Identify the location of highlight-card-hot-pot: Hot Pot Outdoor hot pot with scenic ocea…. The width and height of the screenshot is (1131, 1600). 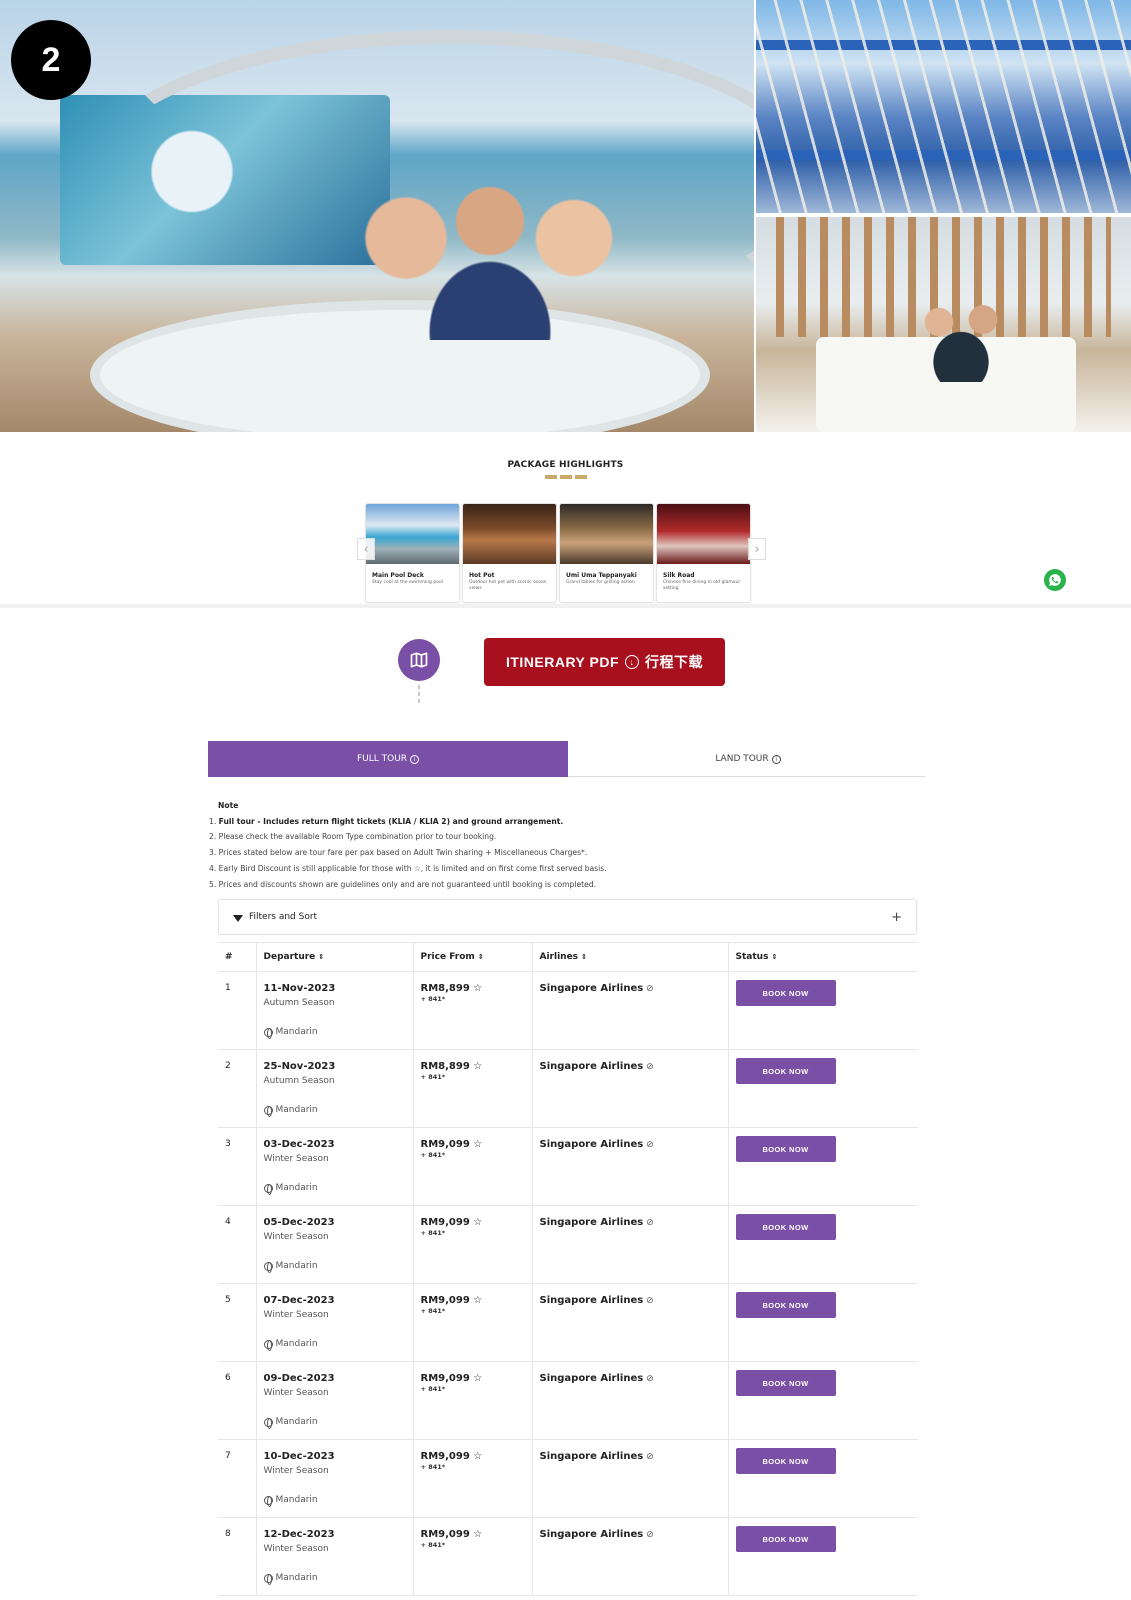
(509, 553).